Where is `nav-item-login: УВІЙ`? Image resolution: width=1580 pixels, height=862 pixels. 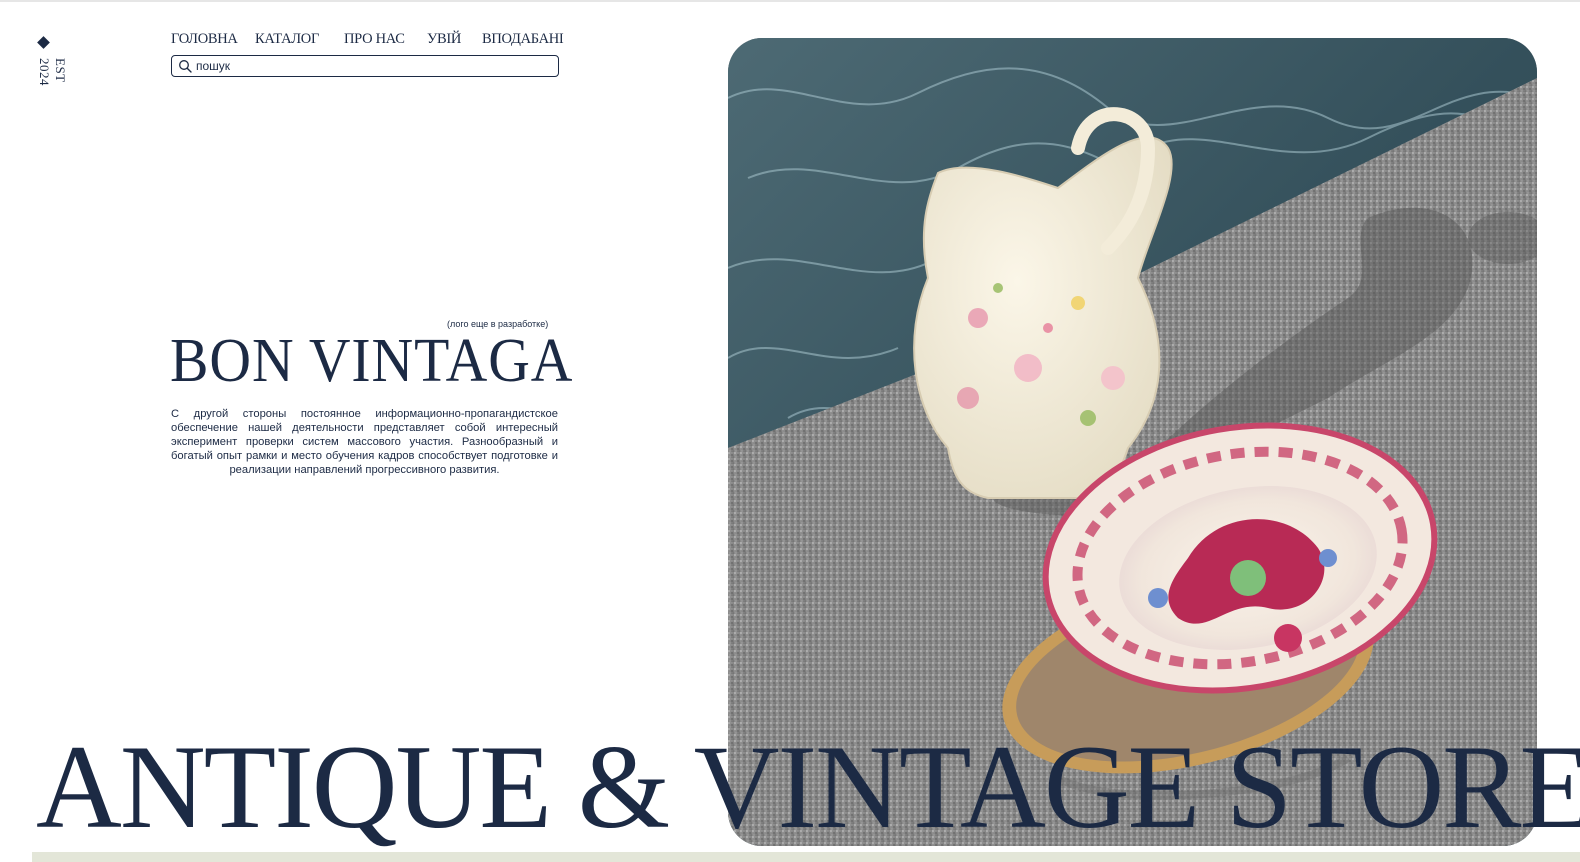 nav-item-login: УВІЙ is located at coordinates (444, 39).